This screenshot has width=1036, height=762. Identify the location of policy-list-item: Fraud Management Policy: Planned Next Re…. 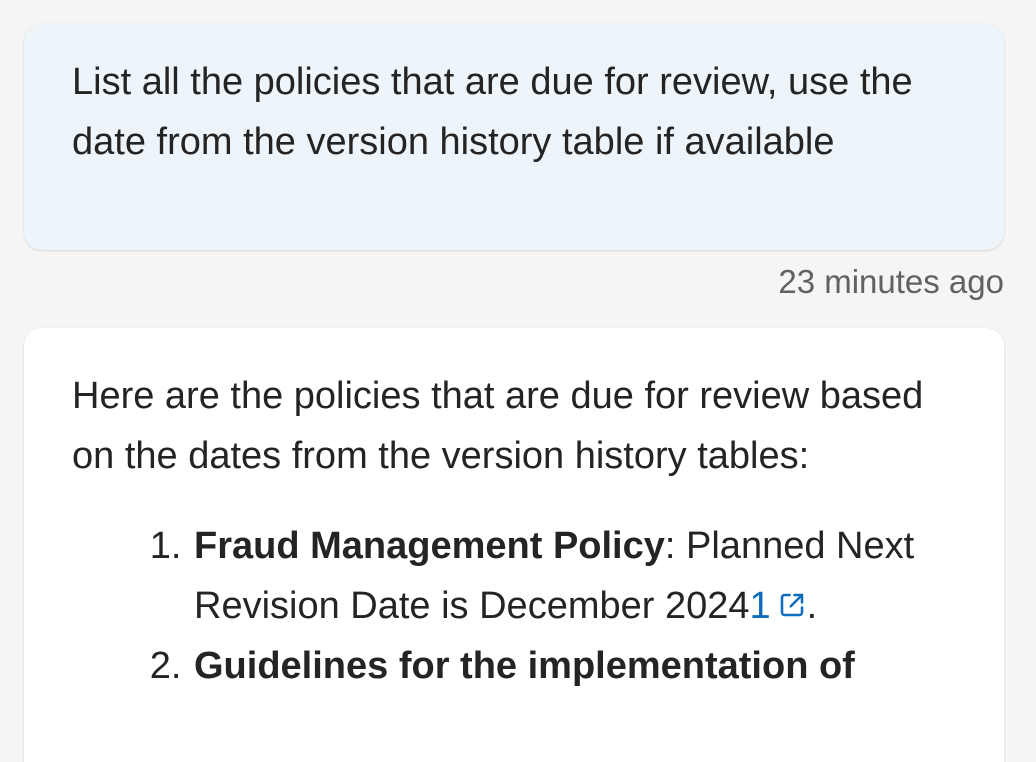
(568, 576).